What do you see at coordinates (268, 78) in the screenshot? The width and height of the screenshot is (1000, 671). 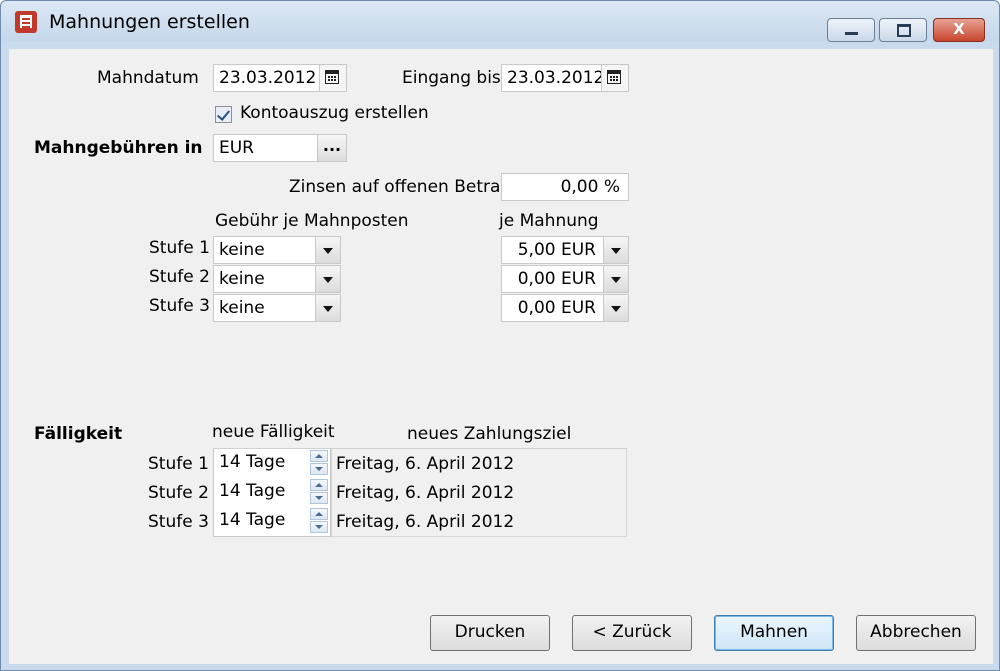 I see `mahndatum-value: 23.03.2012` at bounding box center [268, 78].